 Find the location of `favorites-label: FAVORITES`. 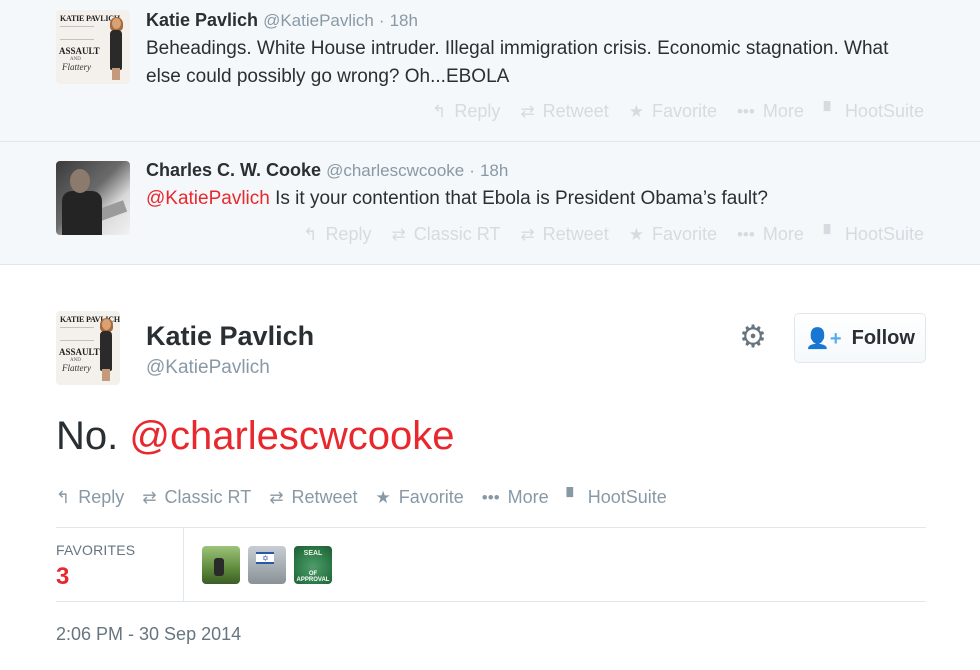

favorites-label: FAVORITES is located at coordinates (96, 550).